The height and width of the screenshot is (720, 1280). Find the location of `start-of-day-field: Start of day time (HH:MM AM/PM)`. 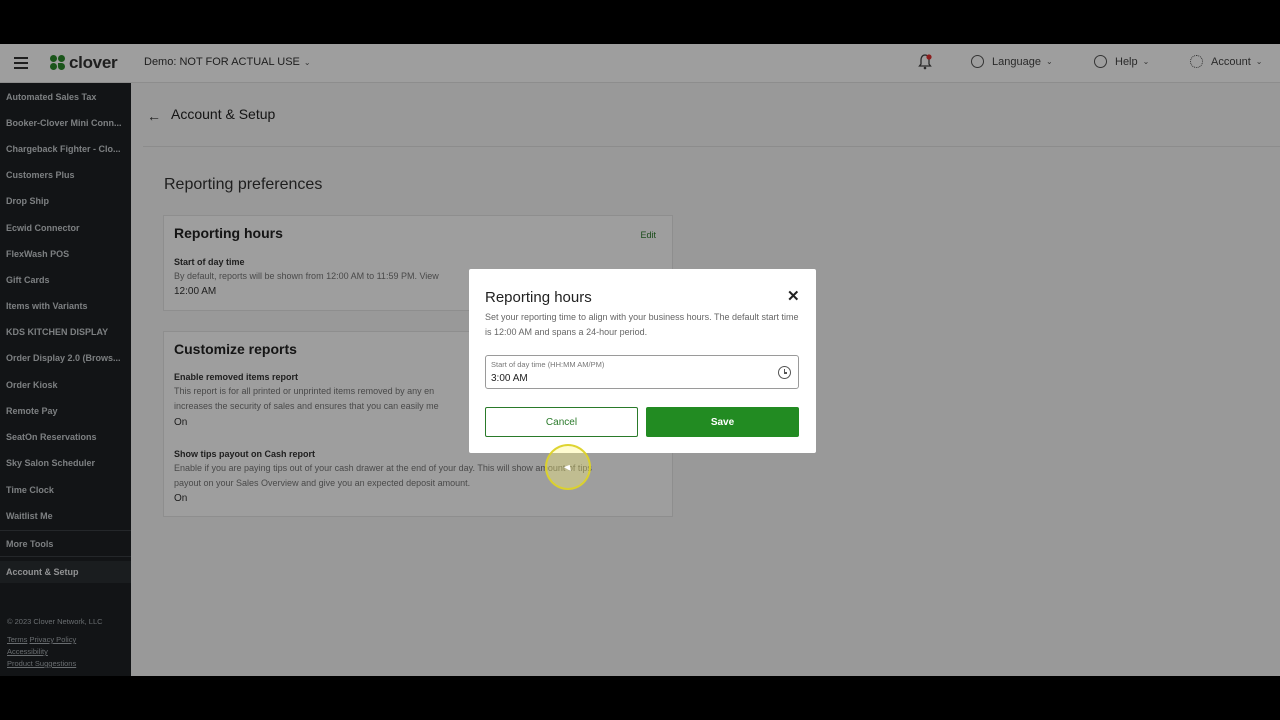

start-of-day-field: Start of day time (HH:MM AM/PM) is located at coordinates (642, 372).